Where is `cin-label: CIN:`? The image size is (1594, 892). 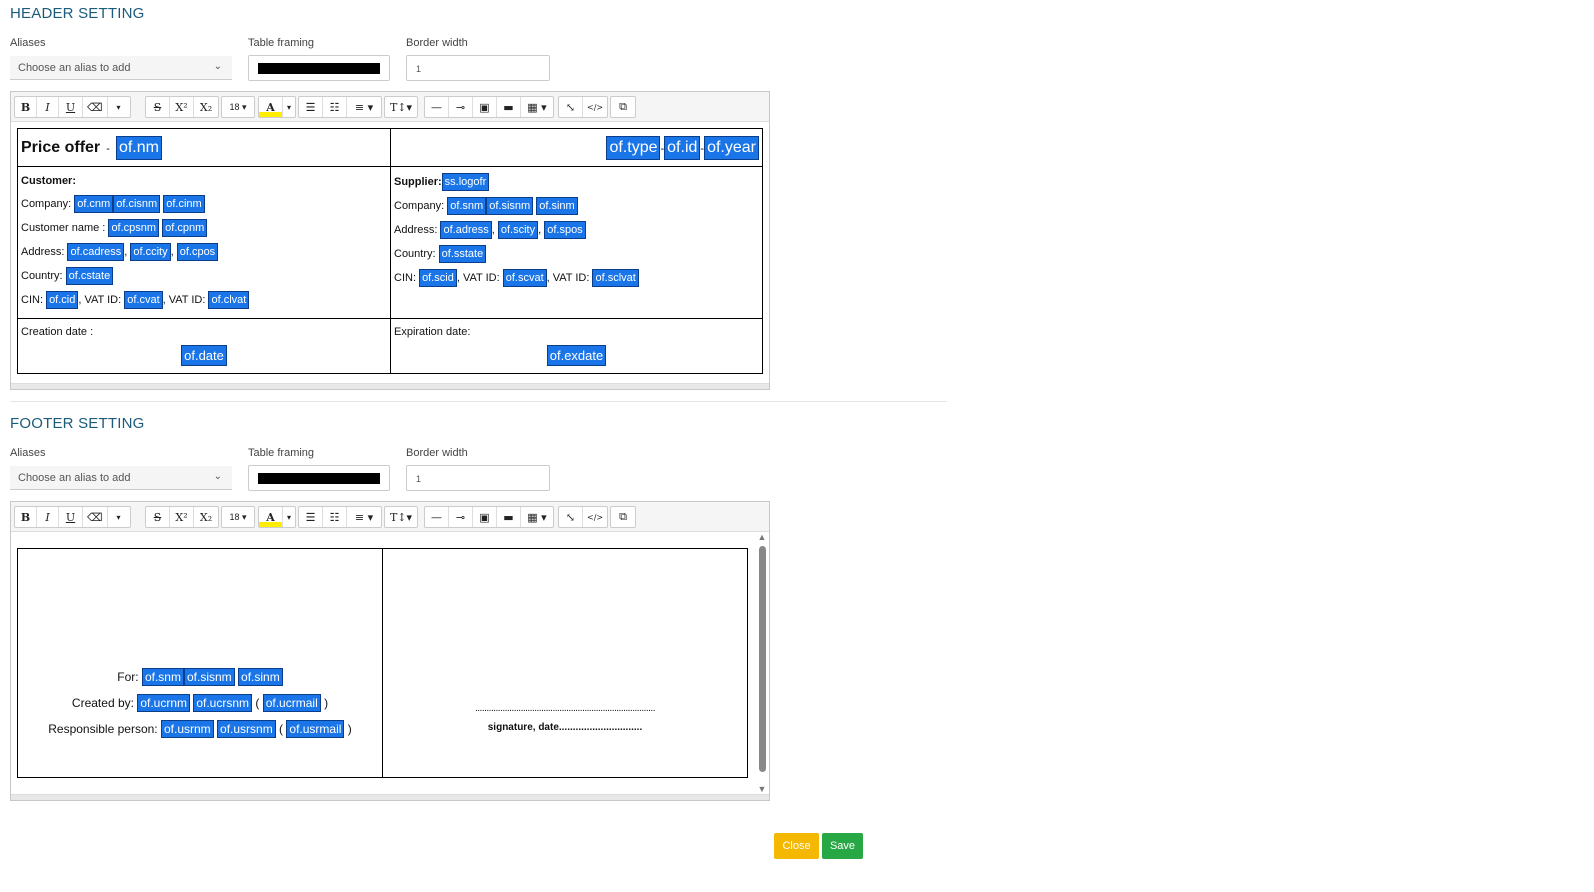 cin-label: CIN: is located at coordinates (405, 278).